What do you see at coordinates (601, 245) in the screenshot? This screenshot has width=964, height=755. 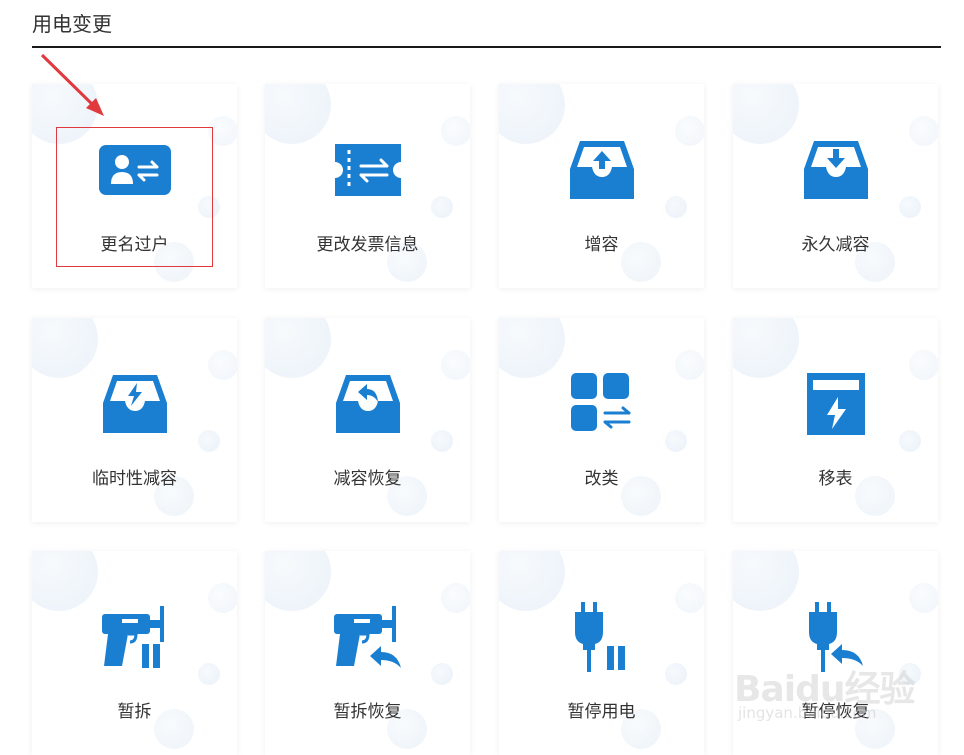 I see `card-label: 增容` at bounding box center [601, 245].